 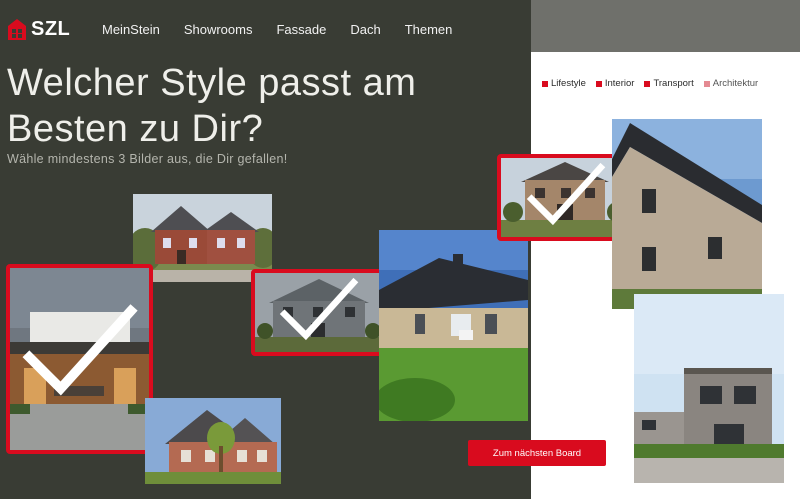 I want to click on tag-architektur: Architektur, so click(x=731, y=83).